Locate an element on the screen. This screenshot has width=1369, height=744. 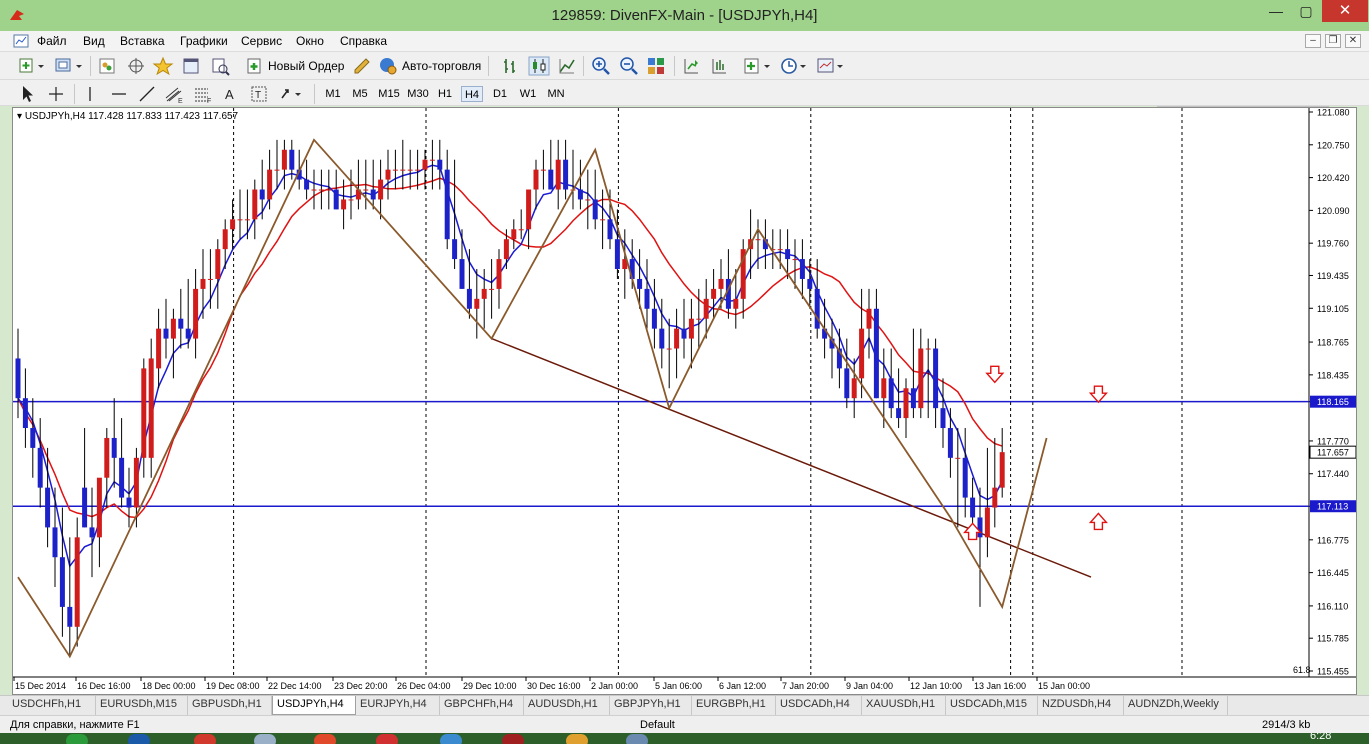
fibonacci-icon: F is located at coordinates (203, 94).